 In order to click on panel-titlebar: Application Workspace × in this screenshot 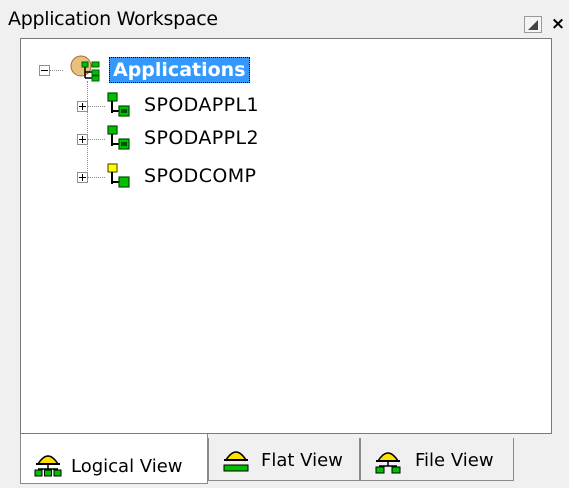, I will do `click(284, 18)`.